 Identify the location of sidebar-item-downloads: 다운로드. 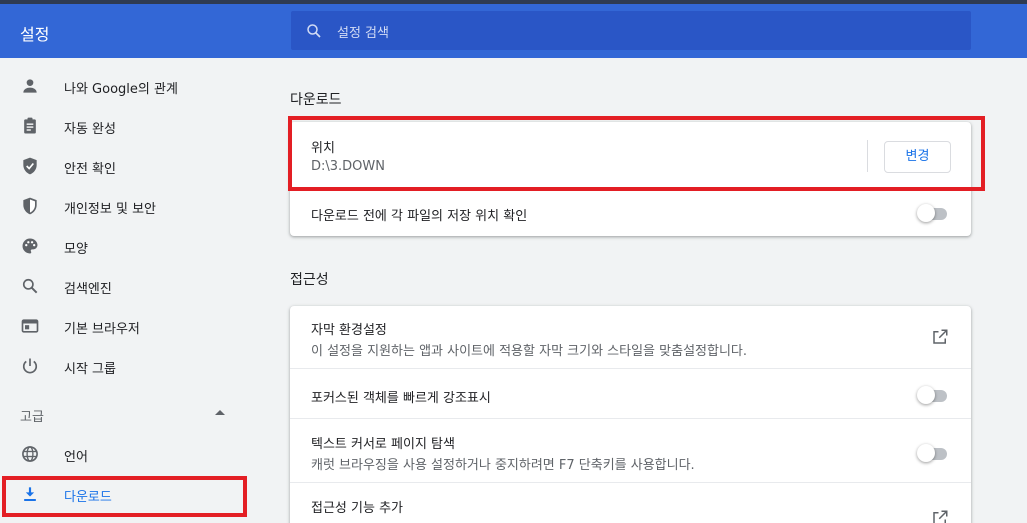
(129, 494).